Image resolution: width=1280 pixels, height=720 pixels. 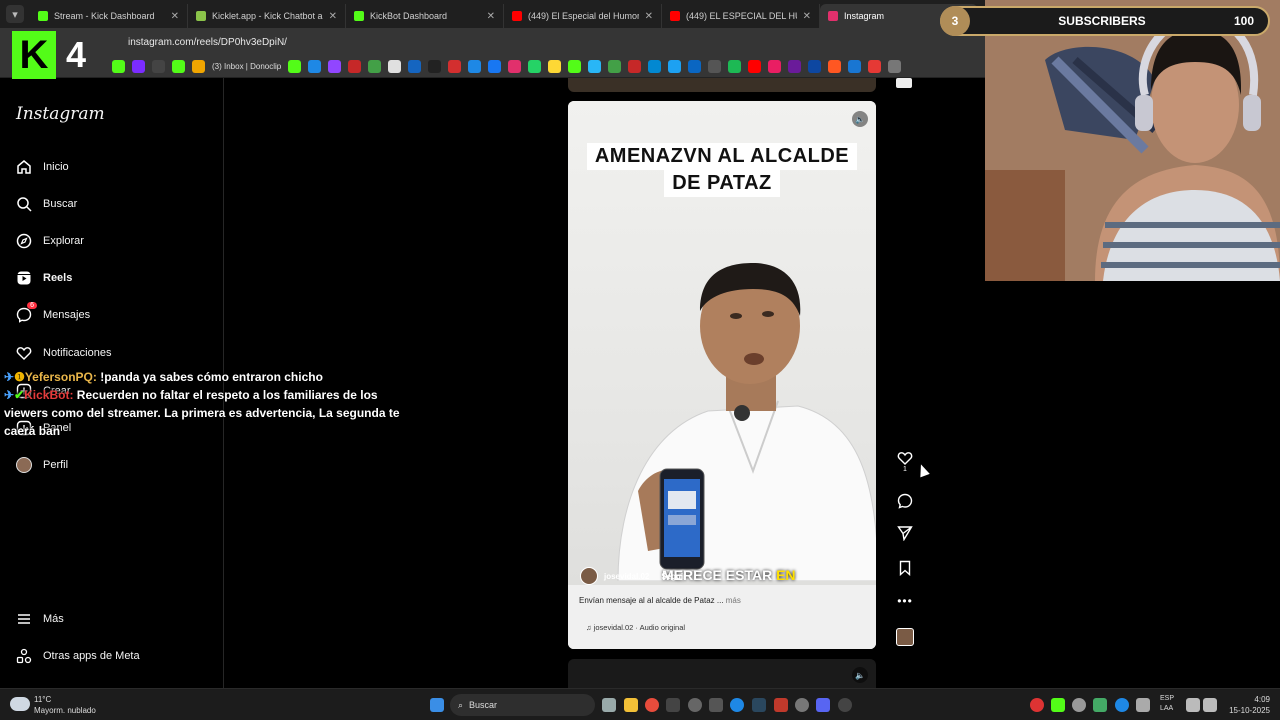 What do you see at coordinates (49, 241) in the screenshot?
I see `nav-item-explorar: Explorar` at bounding box center [49, 241].